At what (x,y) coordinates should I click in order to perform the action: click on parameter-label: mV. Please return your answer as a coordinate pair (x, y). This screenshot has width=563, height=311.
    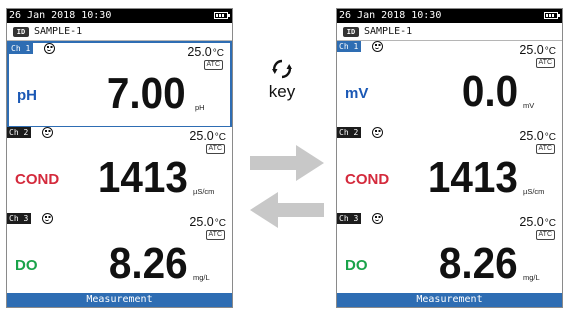
    Looking at the image, I should click on (357, 93).